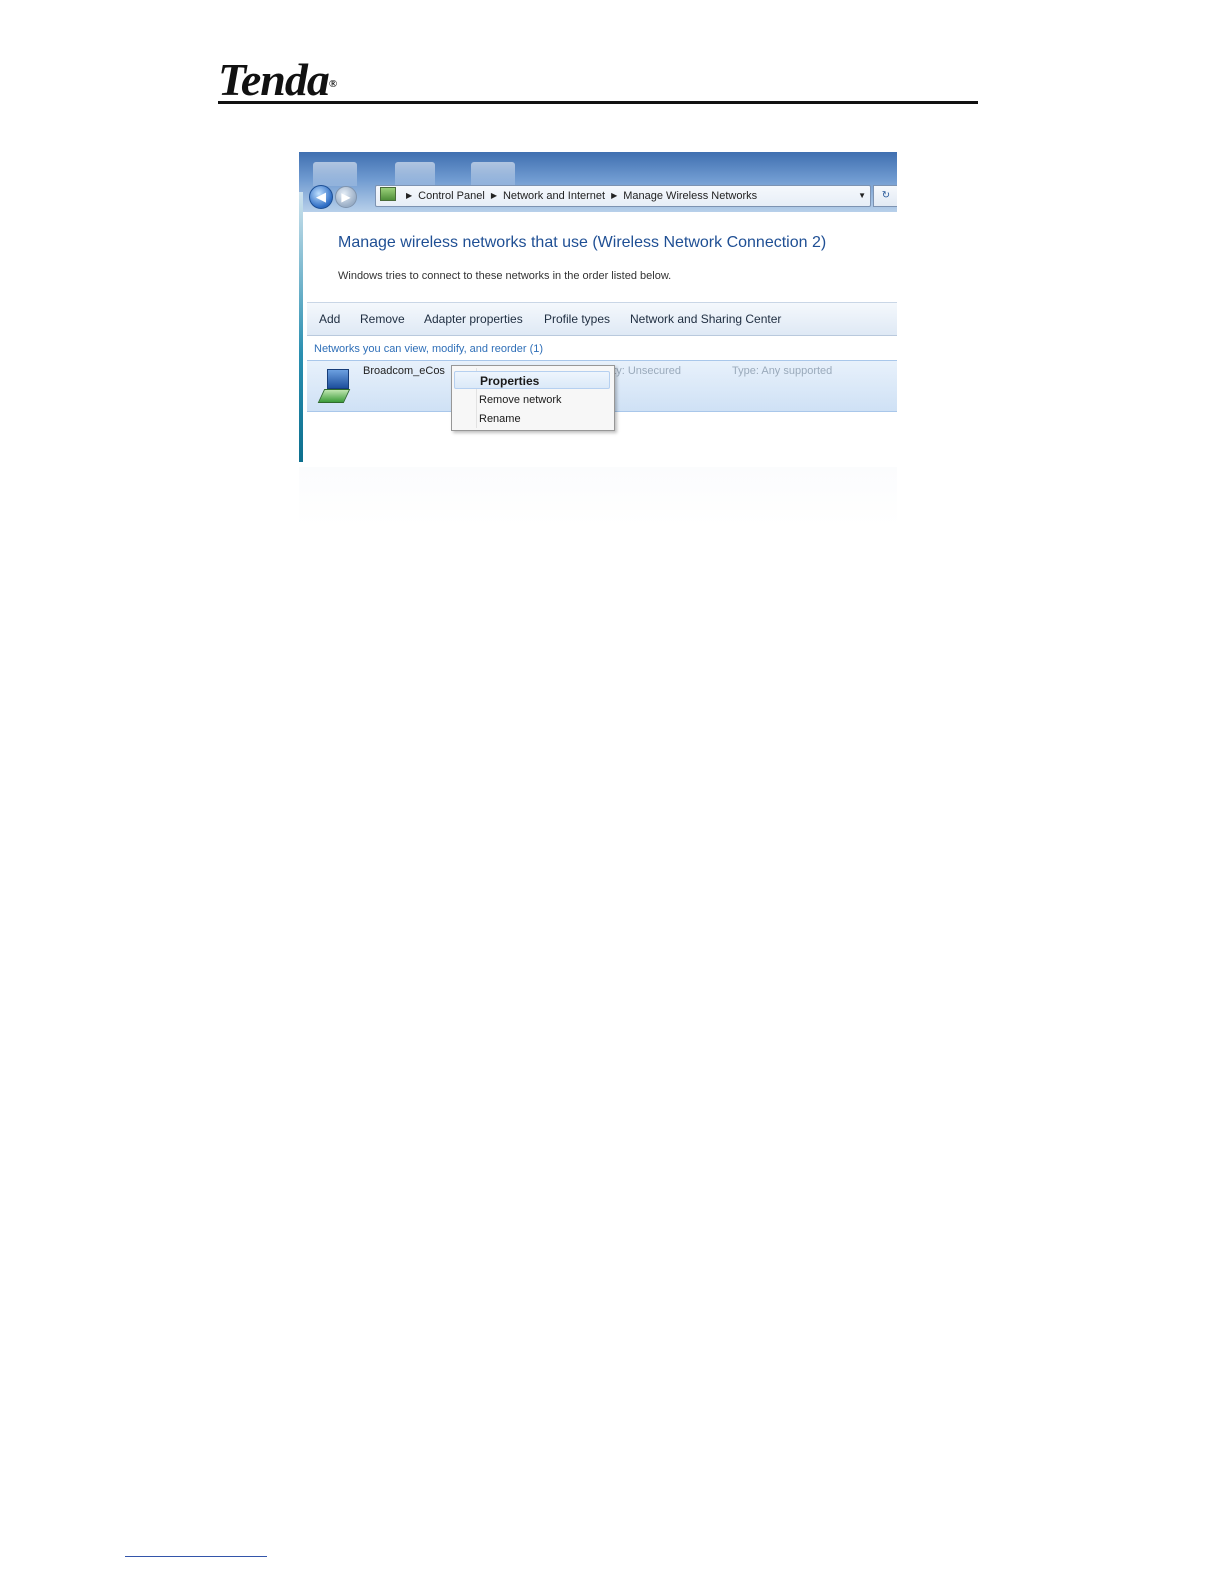 This screenshot has width=1224, height=1584. I want to click on refresh-icon: ↻, so click(886, 195).